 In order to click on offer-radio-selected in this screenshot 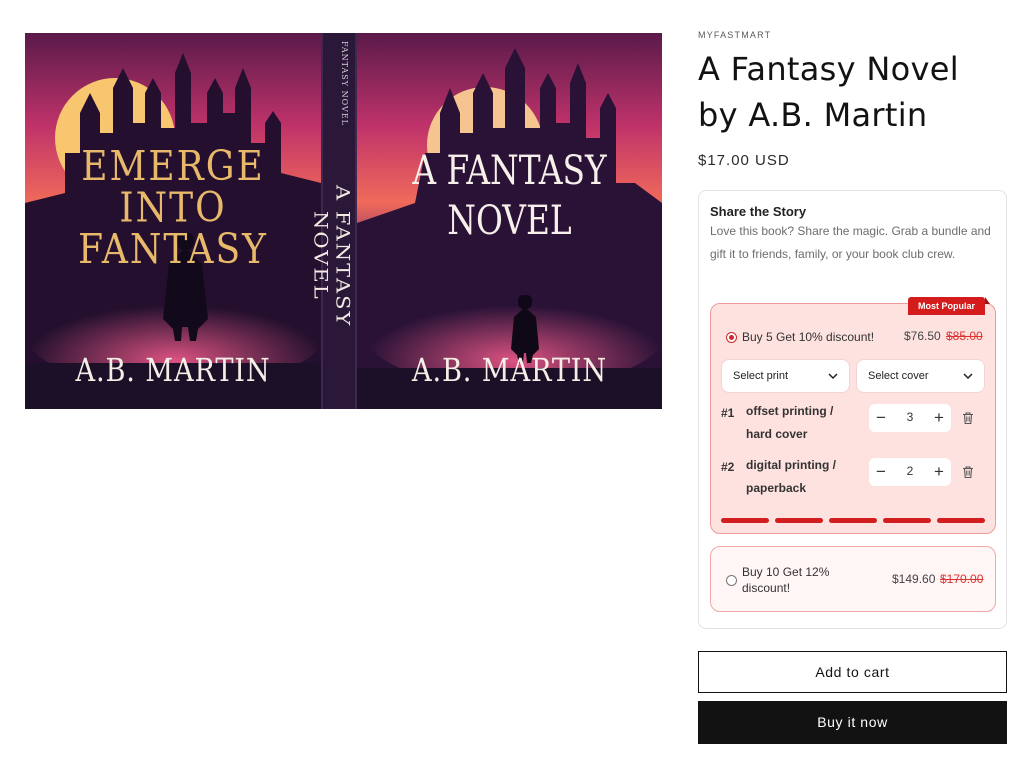, I will do `click(731, 337)`.